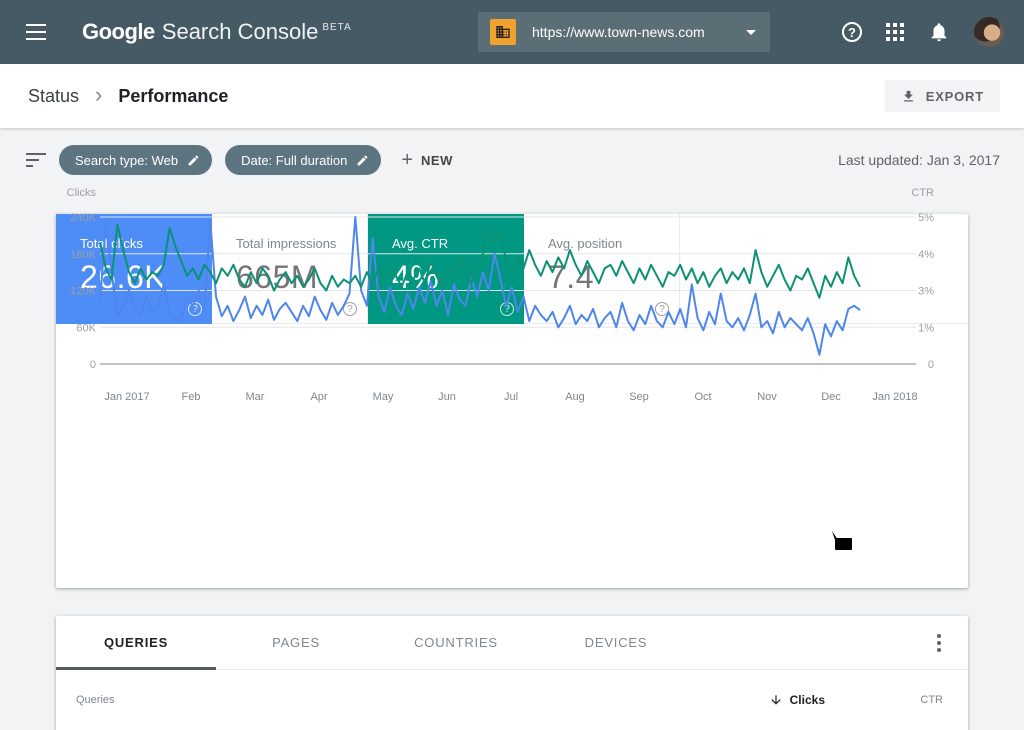  Describe the element at coordinates (99, 94) in the screenshot. I see `breadcrumb-chevron-icon: ›` at that location.